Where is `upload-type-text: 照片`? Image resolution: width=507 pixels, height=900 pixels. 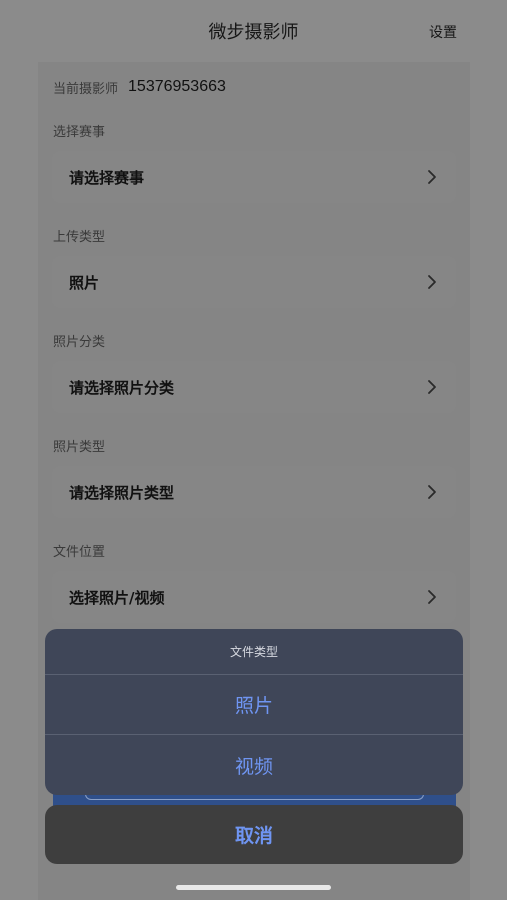 upload-type-text: 照片 is located at coordinates (84, 282).